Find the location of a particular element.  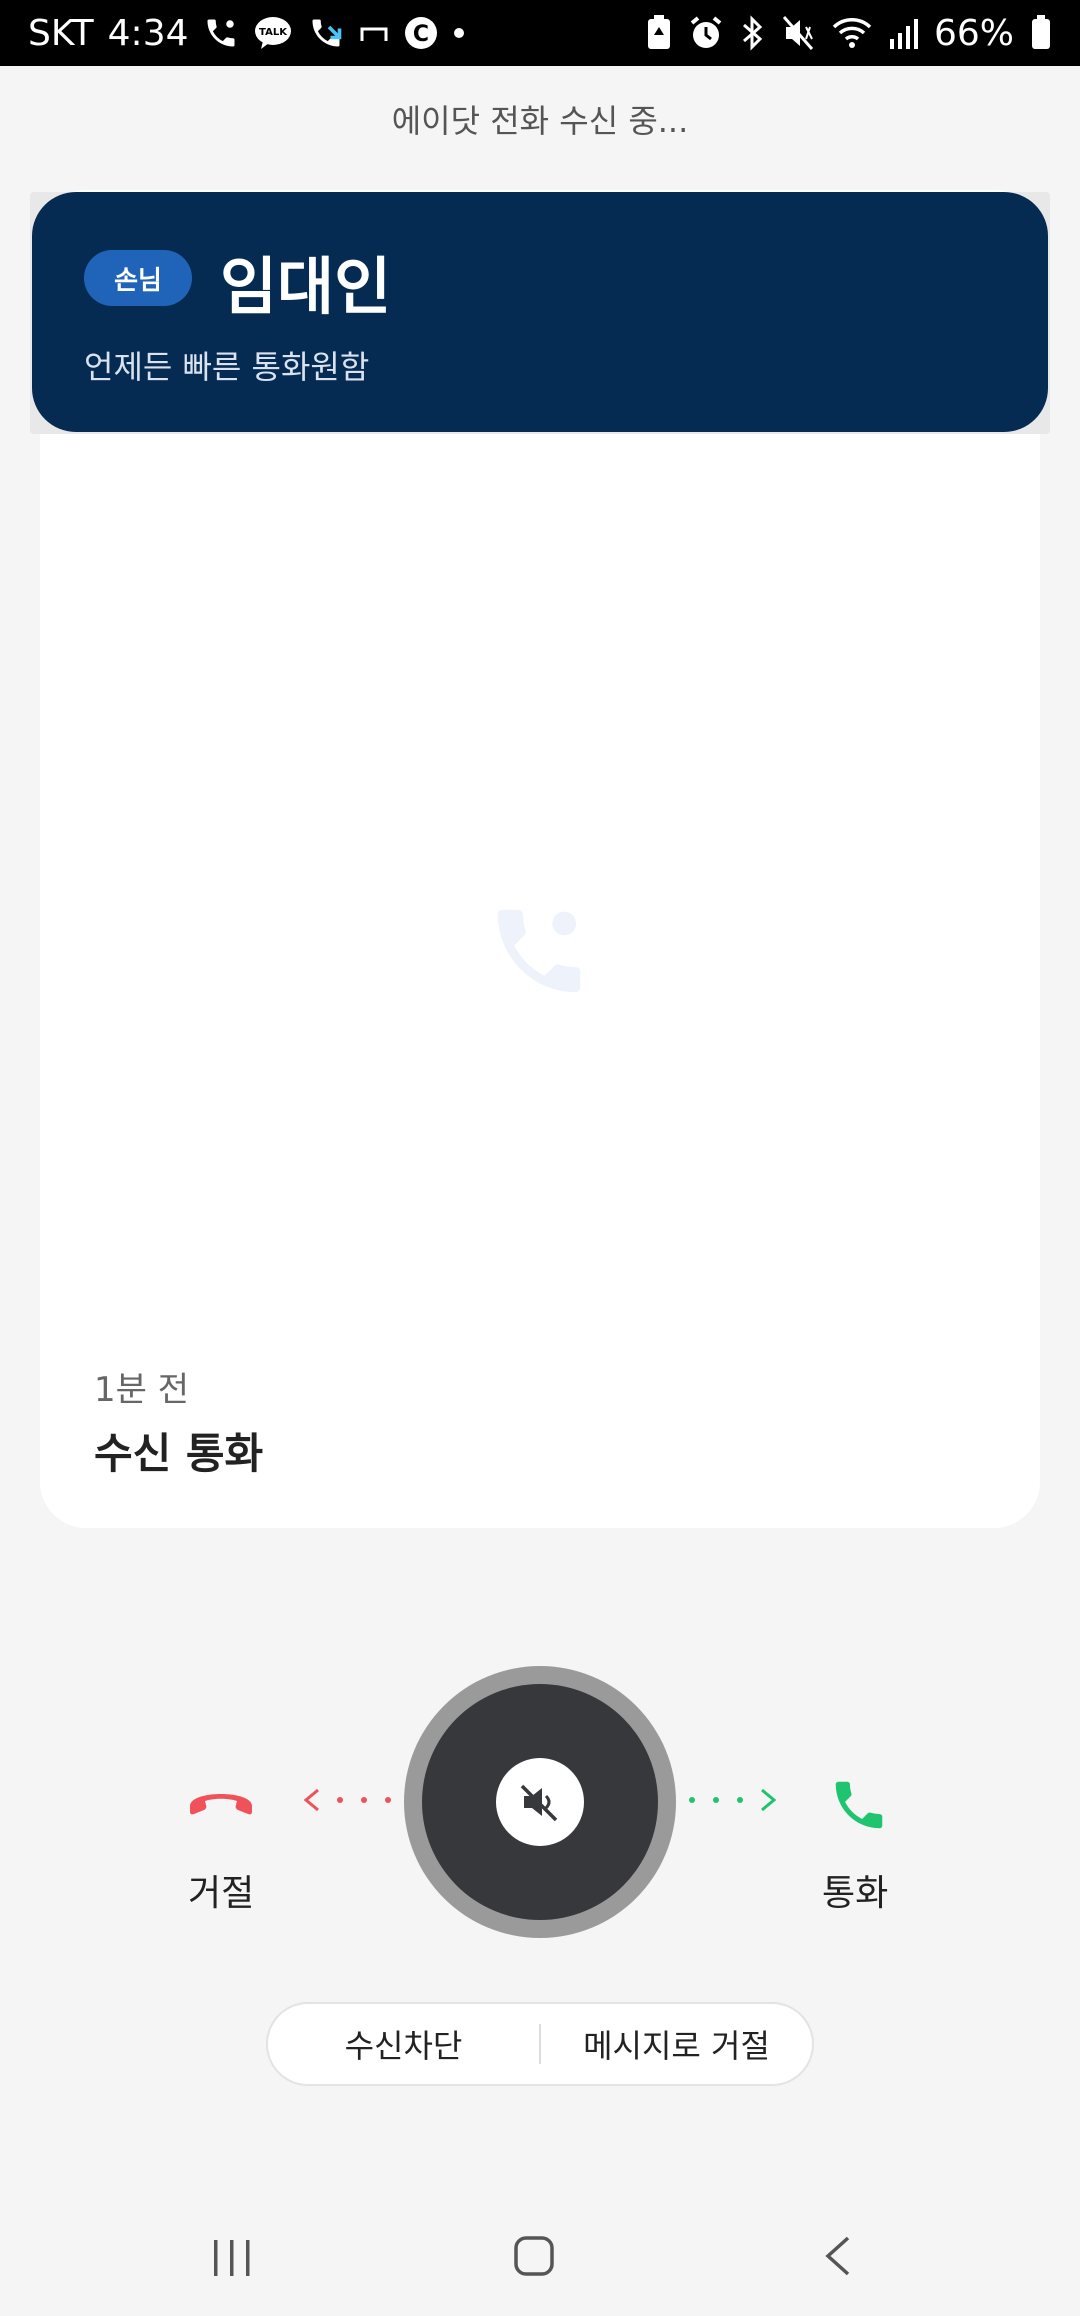

call-app-icon is located at coordinates (539, 951).